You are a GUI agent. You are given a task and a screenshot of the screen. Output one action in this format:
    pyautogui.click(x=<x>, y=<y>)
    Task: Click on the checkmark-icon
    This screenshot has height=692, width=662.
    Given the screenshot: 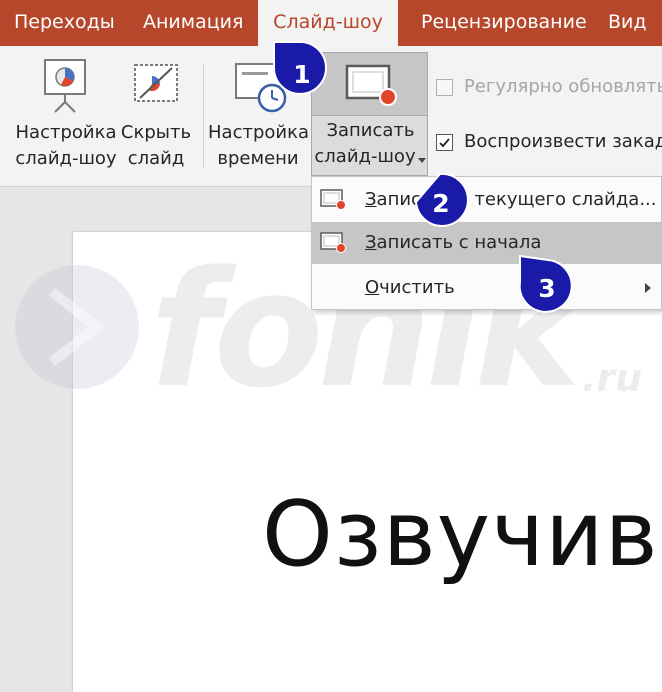 What is the action you would take?
    pyautogui.click(x=444, y=143)
    